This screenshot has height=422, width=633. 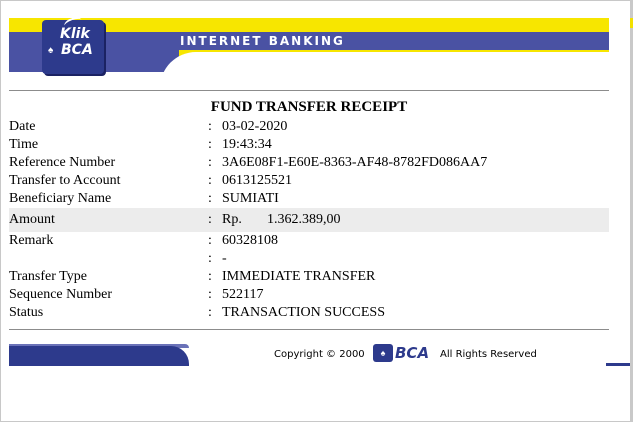 I want to click on footer-bca-logo: BCA, so click(x=412, y=353).